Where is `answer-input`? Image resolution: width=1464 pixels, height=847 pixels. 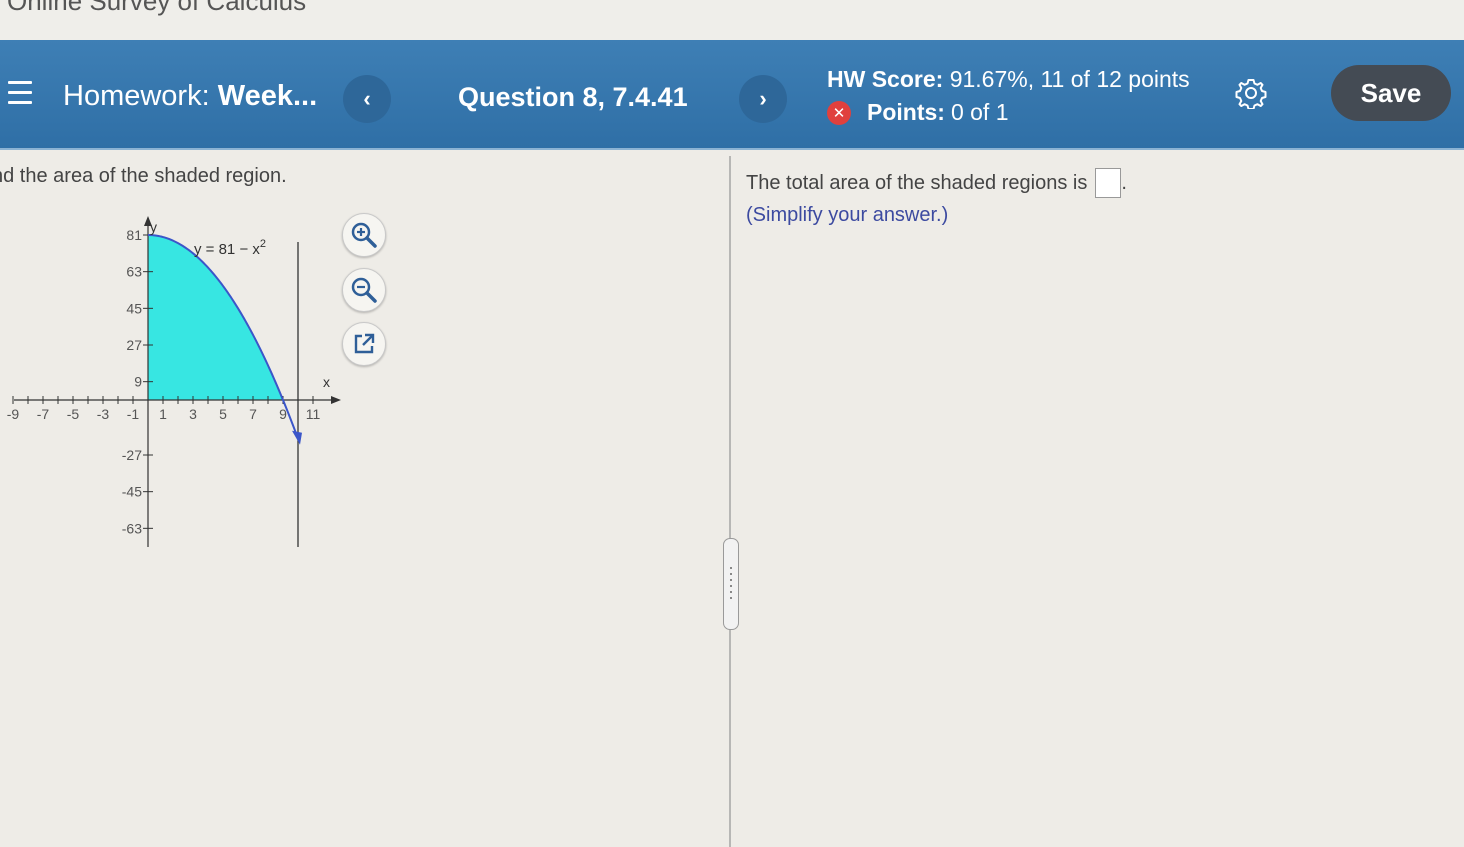 answer-input is located at coordinates (1108, 183).